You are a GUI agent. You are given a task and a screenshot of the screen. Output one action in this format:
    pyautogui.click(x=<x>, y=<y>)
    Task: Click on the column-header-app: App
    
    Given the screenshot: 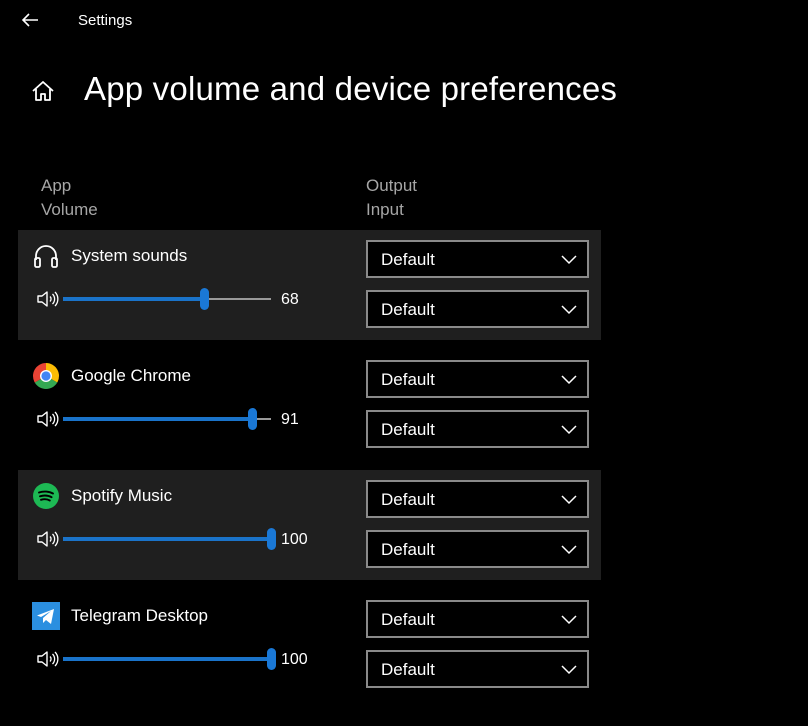 What is the action you would take?
    pyautogui.click(x=56, y=185)
    